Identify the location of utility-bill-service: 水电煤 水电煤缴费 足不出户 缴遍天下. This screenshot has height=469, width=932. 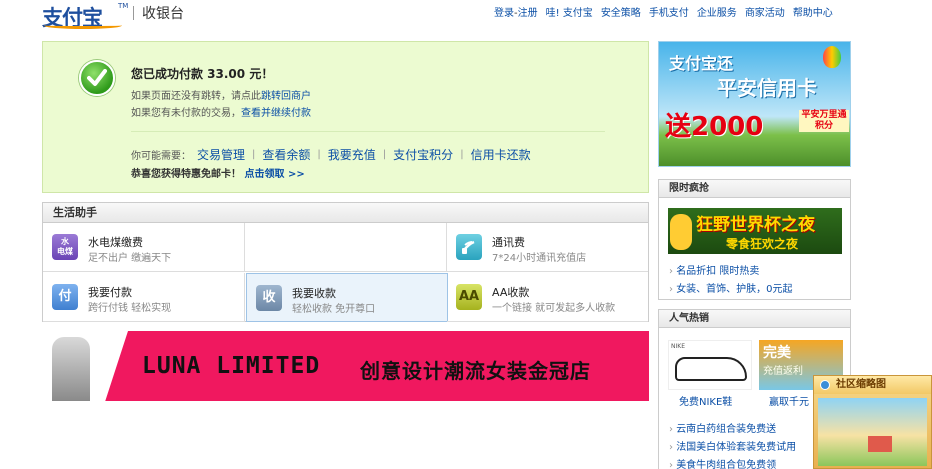
(144, 247).